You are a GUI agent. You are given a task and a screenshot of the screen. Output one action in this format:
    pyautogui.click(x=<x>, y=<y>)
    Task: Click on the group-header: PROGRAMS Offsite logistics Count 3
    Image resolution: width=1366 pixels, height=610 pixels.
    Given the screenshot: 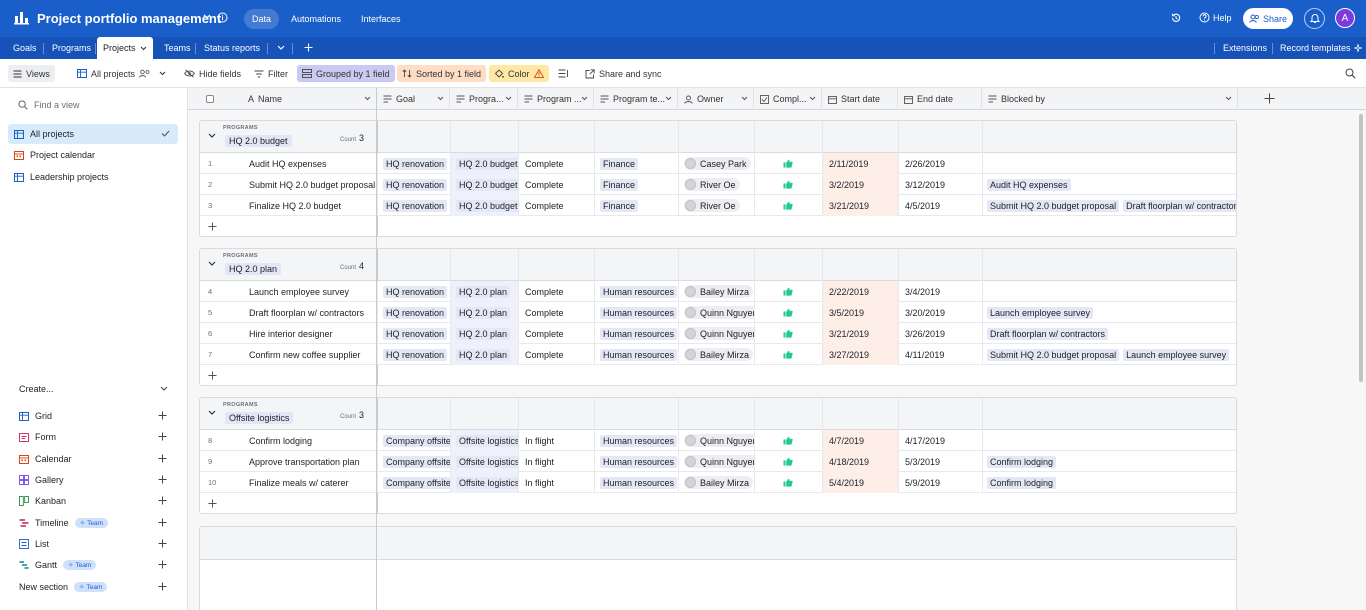 What is the action you would take?
    pyautogui.click(x=718, y=414)
    